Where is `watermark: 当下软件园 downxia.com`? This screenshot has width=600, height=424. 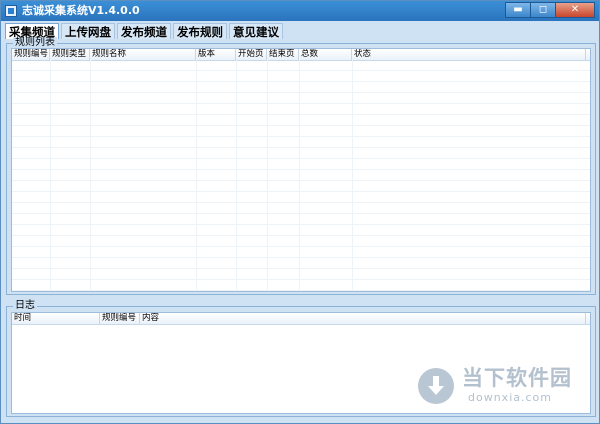 watermark: 当下软件园 downxia.com is located at coordinates (505, 389).